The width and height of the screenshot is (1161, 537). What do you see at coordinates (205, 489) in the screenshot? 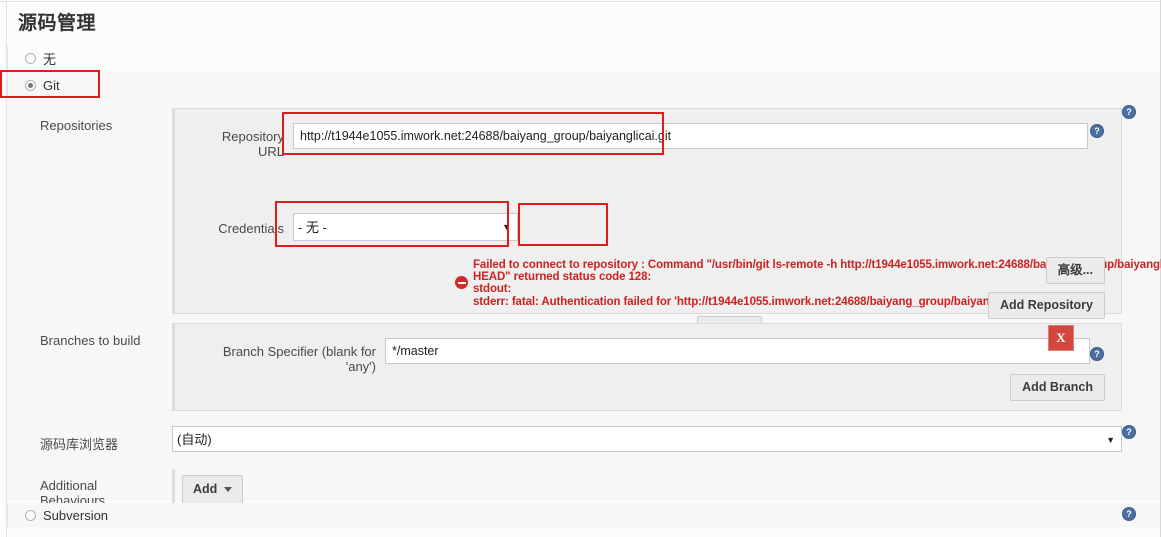
I see `add-behaviour-label: Add` at bounding box center [205, 489].